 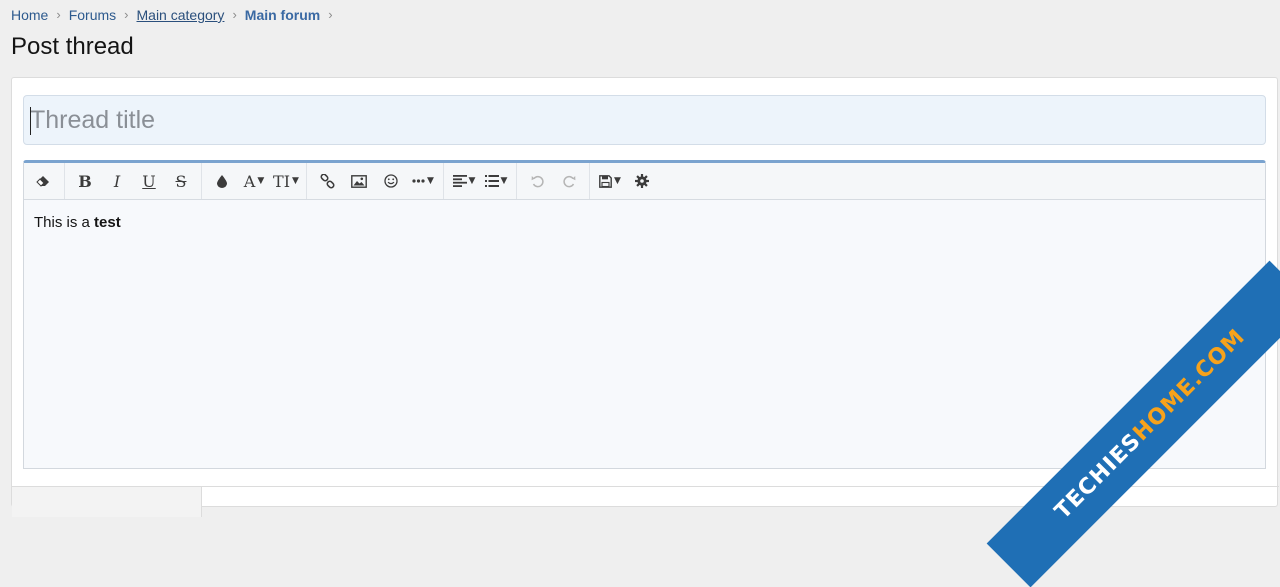 I want to click on align-left-icon, so click(x=460, y=181).